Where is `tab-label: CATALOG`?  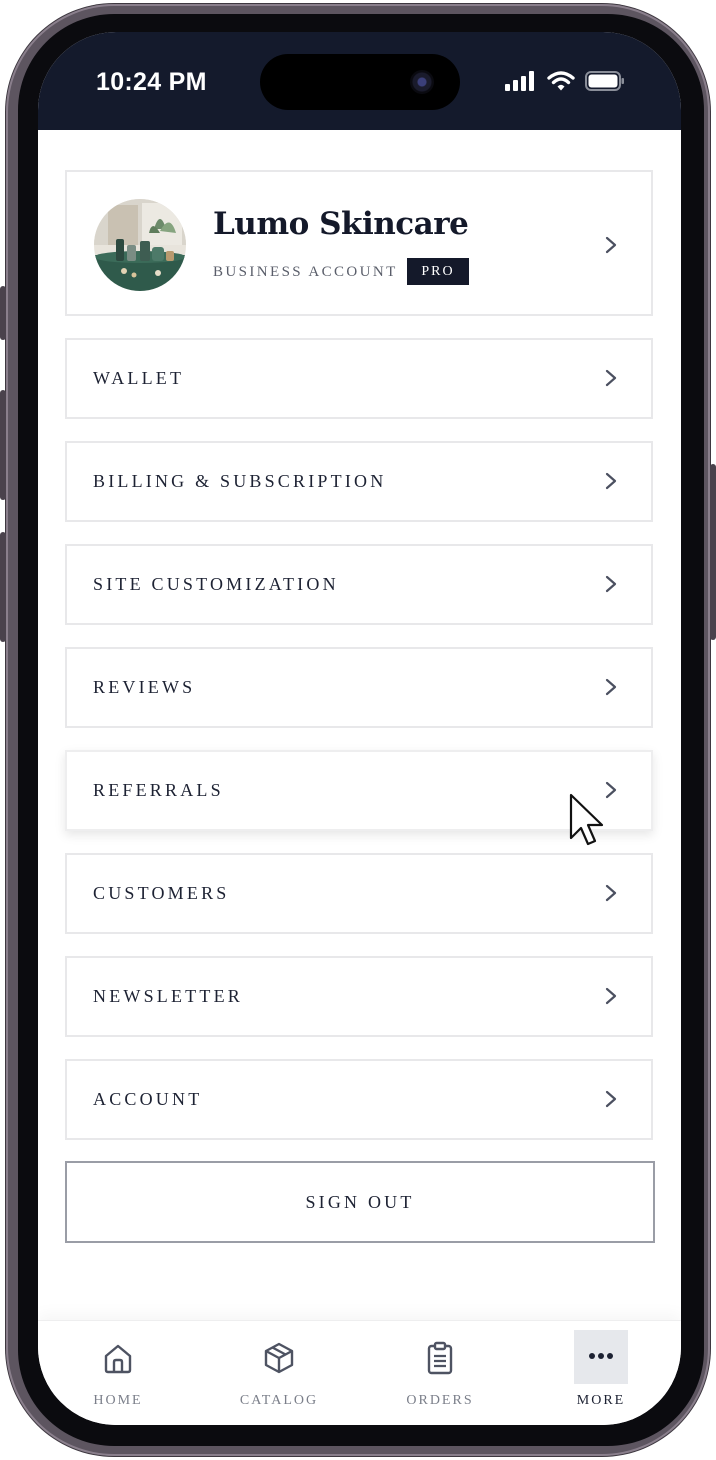 tab-label: CATALOG is located at coordinates (279, 1400).